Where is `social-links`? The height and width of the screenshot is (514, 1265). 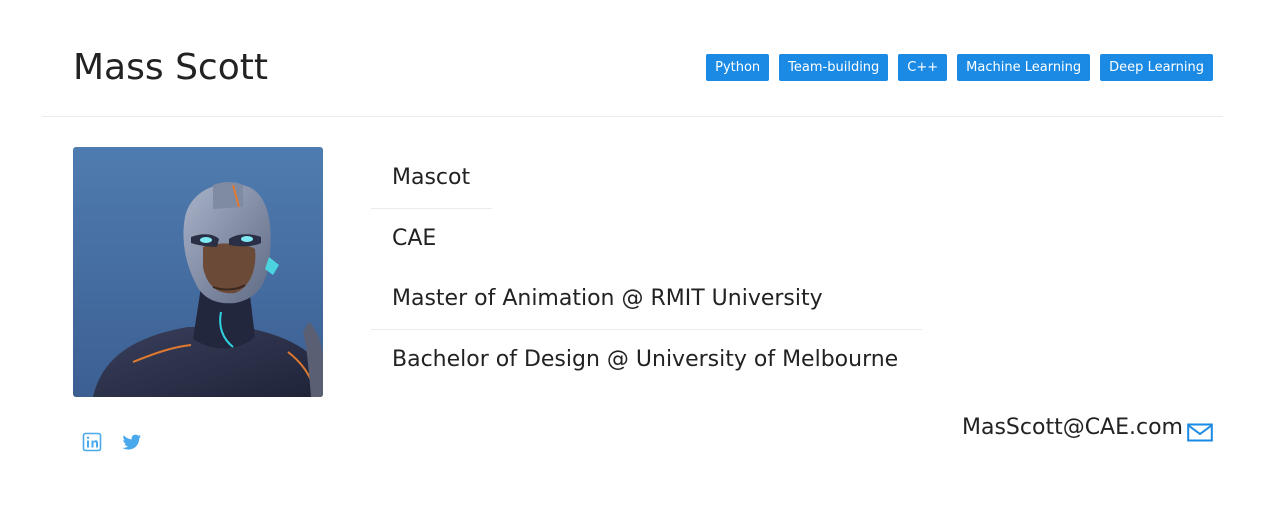 social-links is located at coordinates (112, 442).